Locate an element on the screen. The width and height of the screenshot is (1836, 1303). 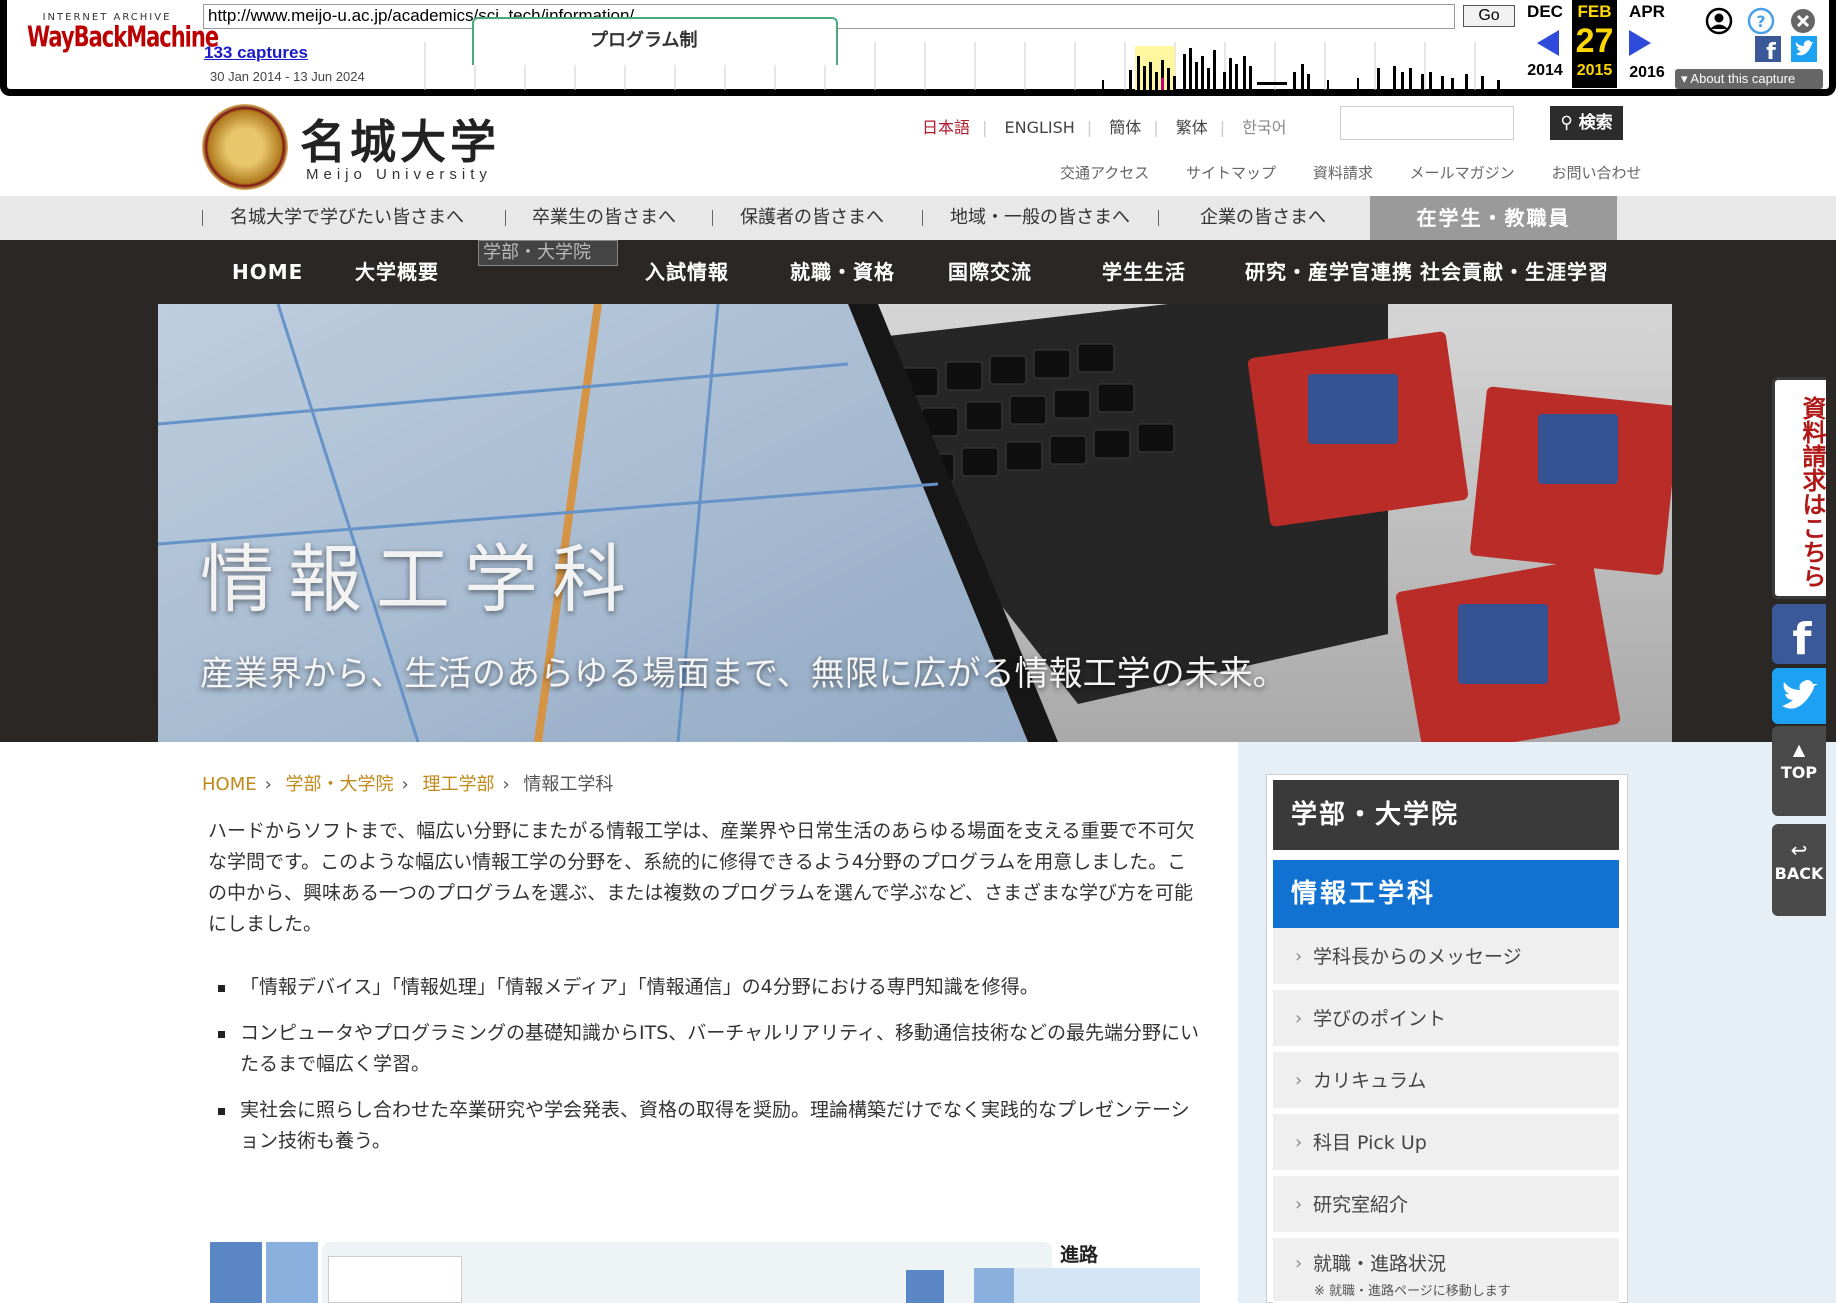
university-name-en: Meijo University is located at coordinates (399, 174).